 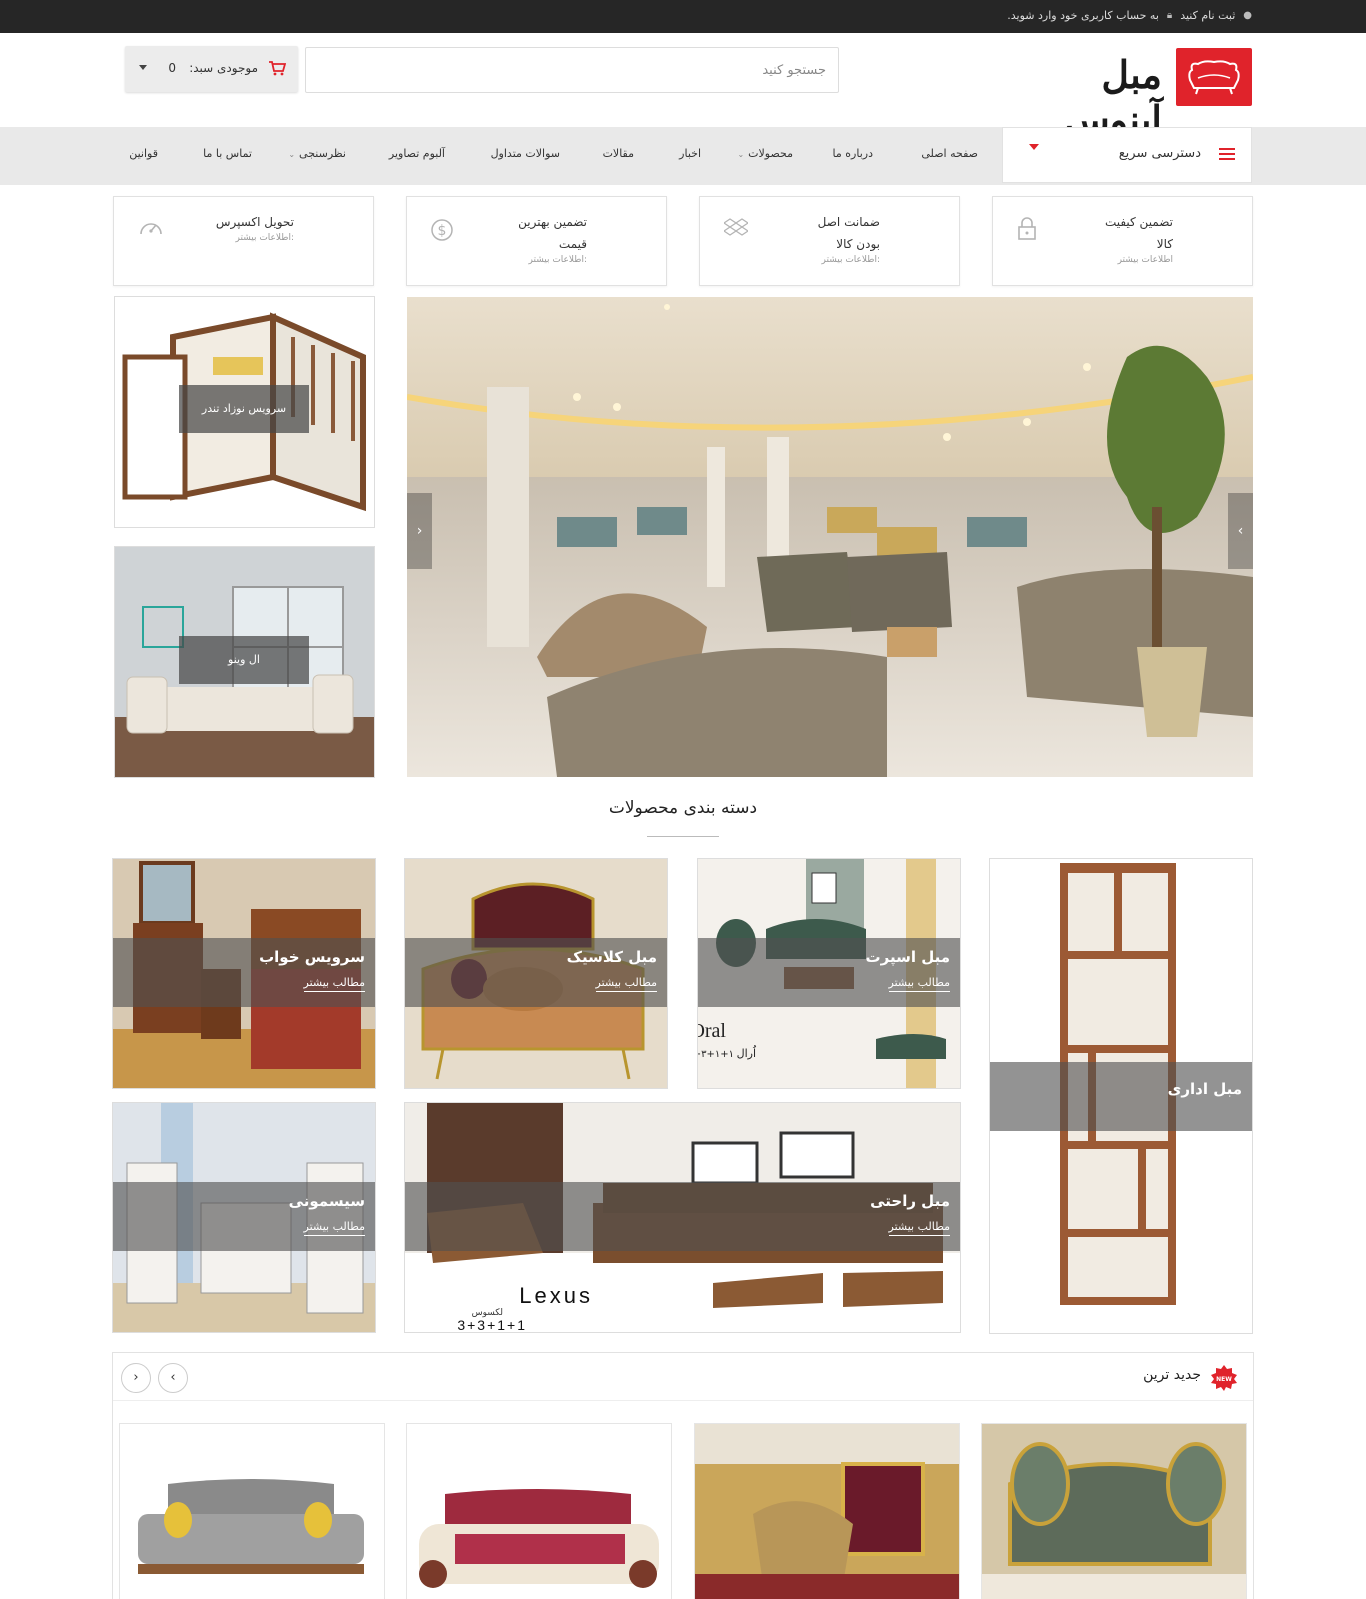 I want to click on category-office: مبل اداری, so click(x=1121, y=1096).